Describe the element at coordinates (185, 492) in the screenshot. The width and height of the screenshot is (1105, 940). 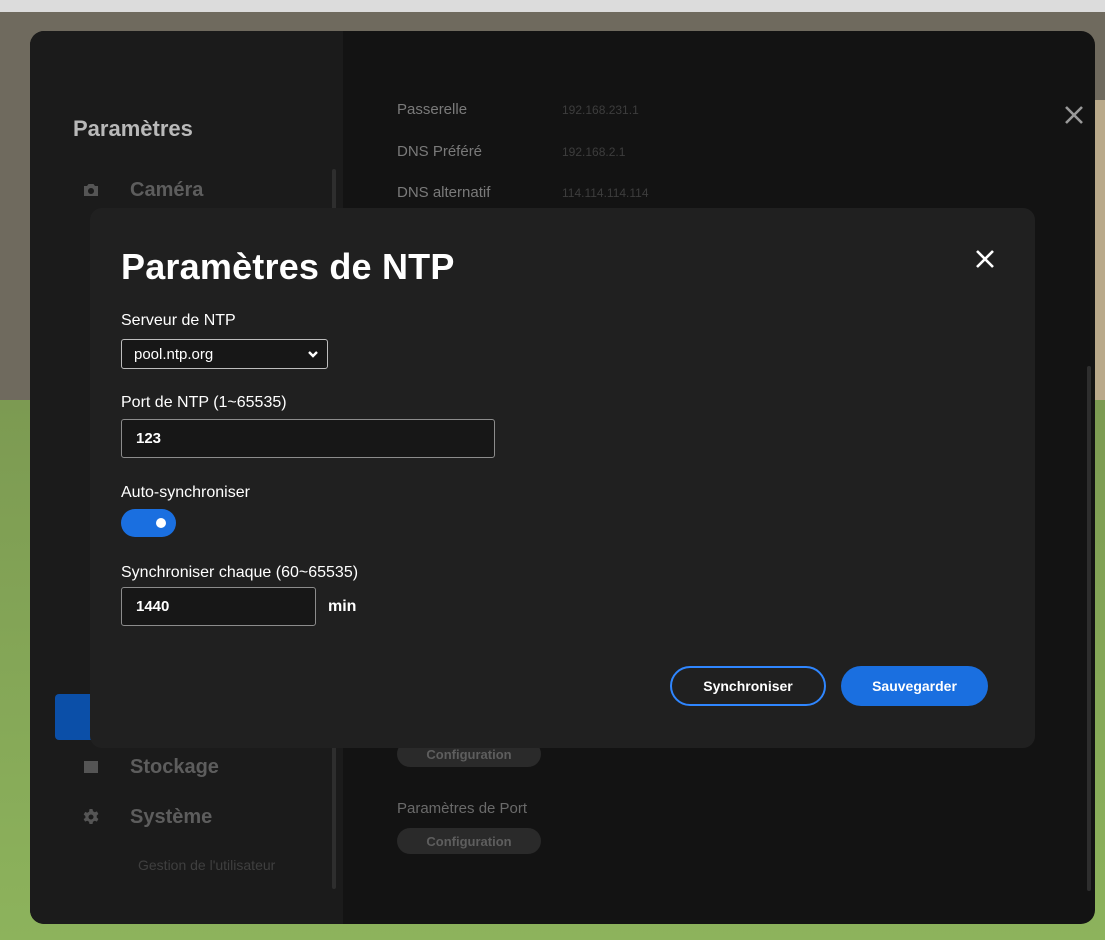
I see `auto-sync-label: Auto-synchroniser` at that location.